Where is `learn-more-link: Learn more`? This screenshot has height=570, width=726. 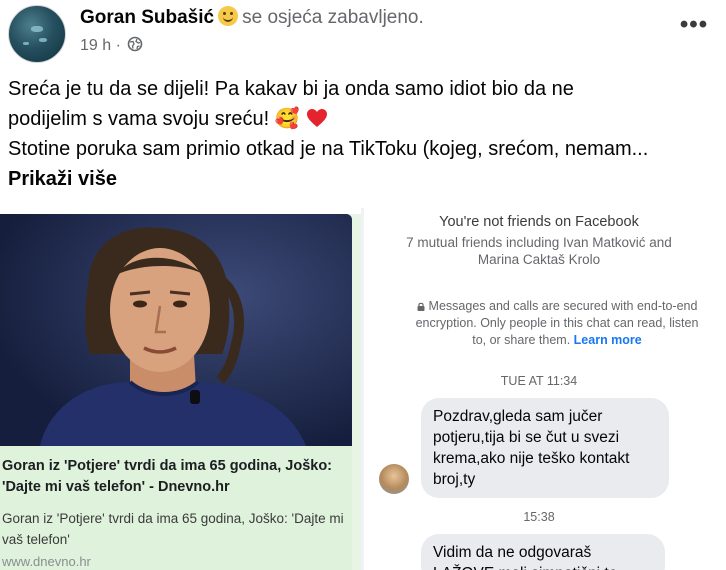 learn-more-link: Learn more is located at coordinates (608, 340).